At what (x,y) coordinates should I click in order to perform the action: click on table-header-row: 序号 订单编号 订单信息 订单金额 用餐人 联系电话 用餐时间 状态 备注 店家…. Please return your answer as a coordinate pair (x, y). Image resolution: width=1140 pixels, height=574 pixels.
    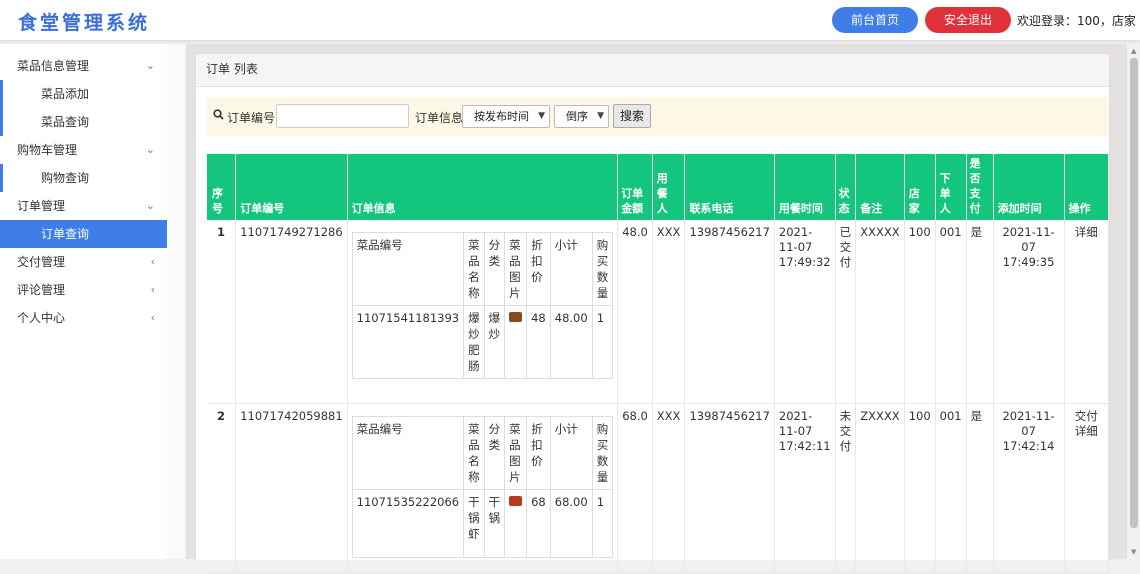
    Looking at the image, I should click on (658, 187).